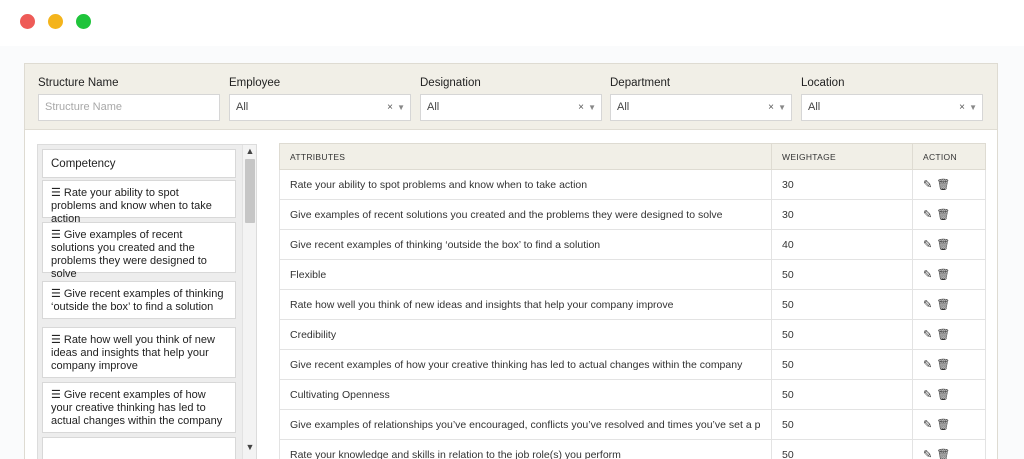 This screenshot has width=1024, height=459. What do you see at coordinates (255, 83) in the screenshot?
I see `employee-label: Employee` at bounding box center [255, 83].